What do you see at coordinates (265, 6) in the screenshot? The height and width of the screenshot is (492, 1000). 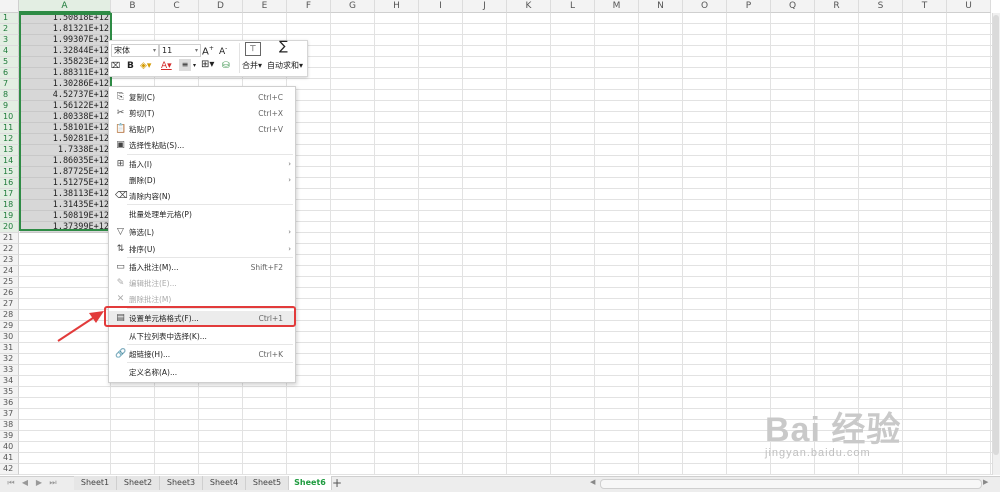 I see `column-header-e: E` at bounding box center [265, 6].